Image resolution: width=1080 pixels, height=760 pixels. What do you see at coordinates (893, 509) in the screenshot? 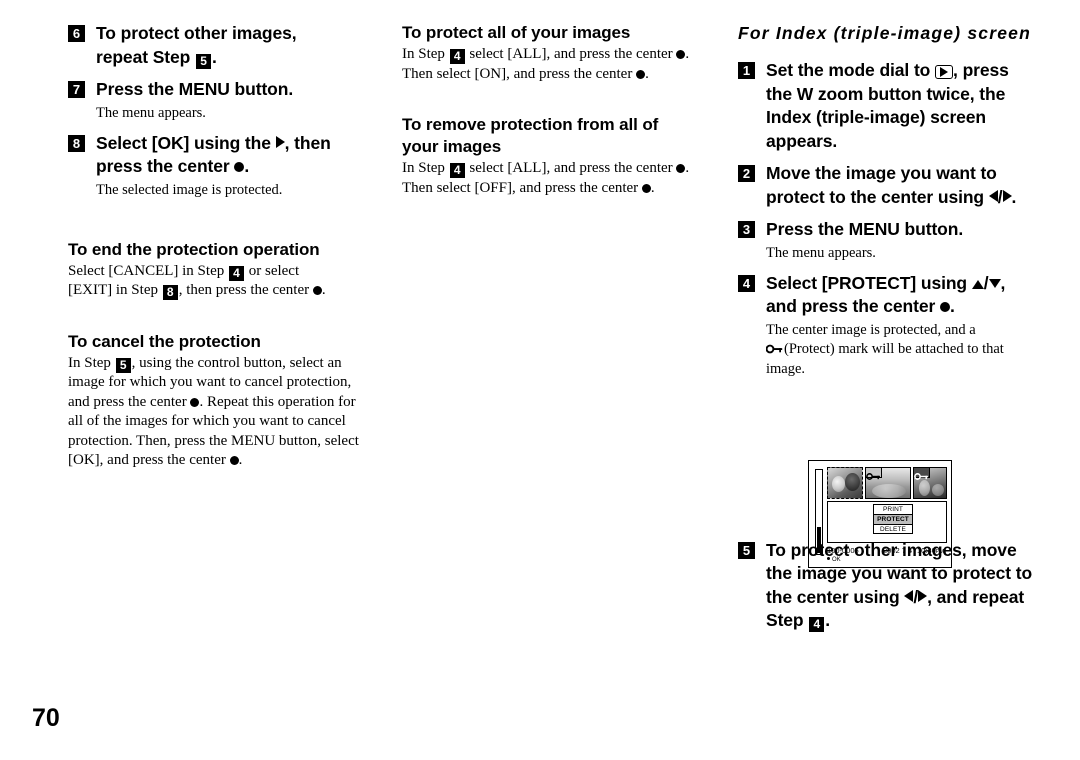
I see `lcd-menu-item-print: PRINT` at bounding box center [893, 509].